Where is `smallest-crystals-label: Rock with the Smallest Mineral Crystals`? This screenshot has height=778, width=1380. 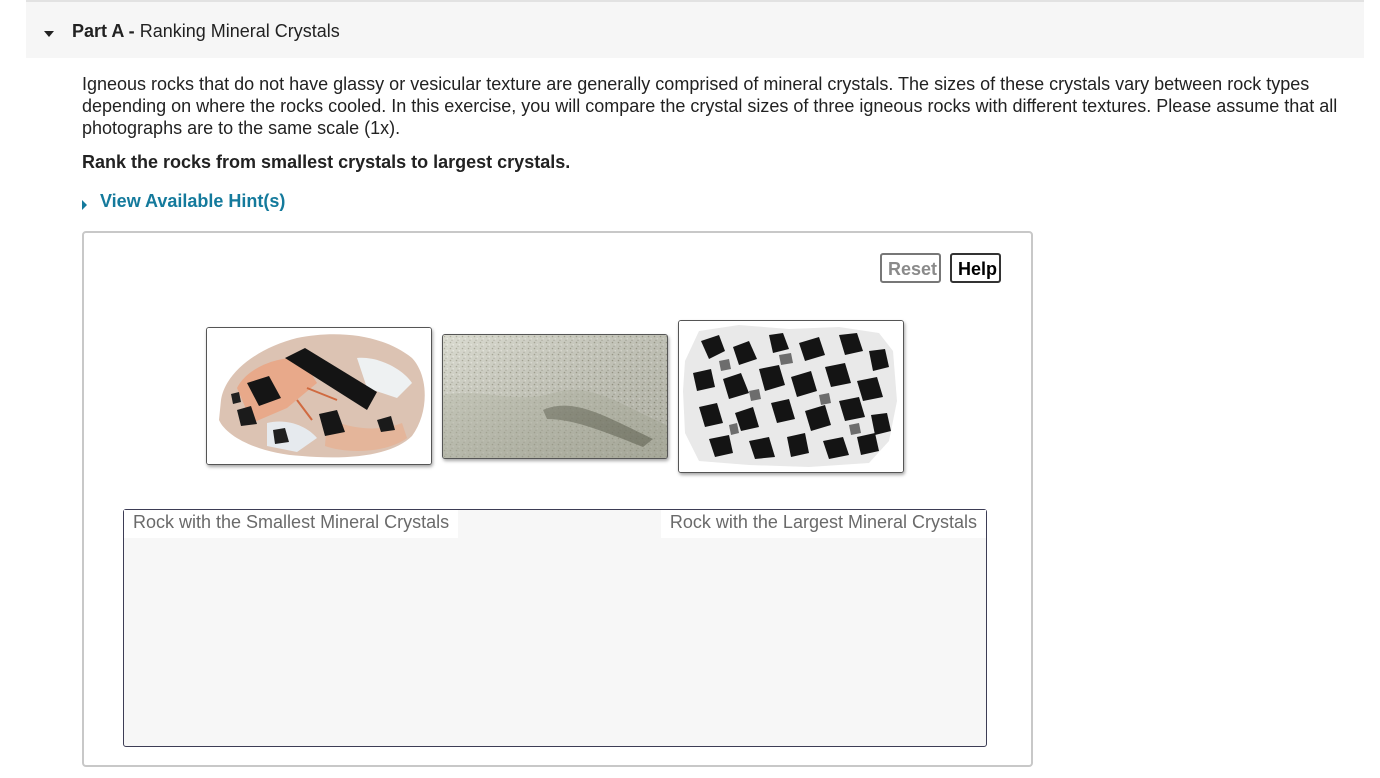
smallest-crystals-label: Rock with the Smallest Mineral Crystals is located at coordinates (291, 524).